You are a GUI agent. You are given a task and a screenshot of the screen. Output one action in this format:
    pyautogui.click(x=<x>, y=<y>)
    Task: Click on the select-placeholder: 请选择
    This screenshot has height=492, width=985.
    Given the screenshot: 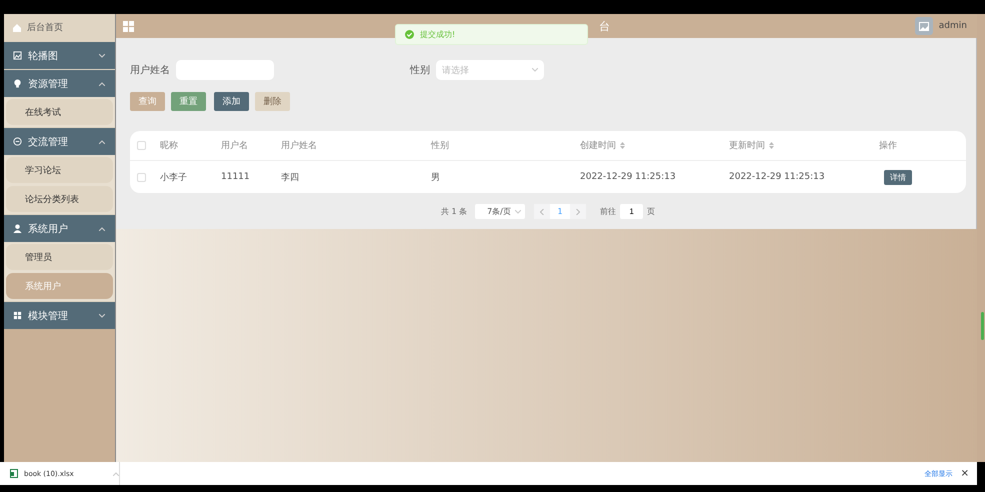 What is the action you would take?
    pyautogui.click(x=455, y=70)
    